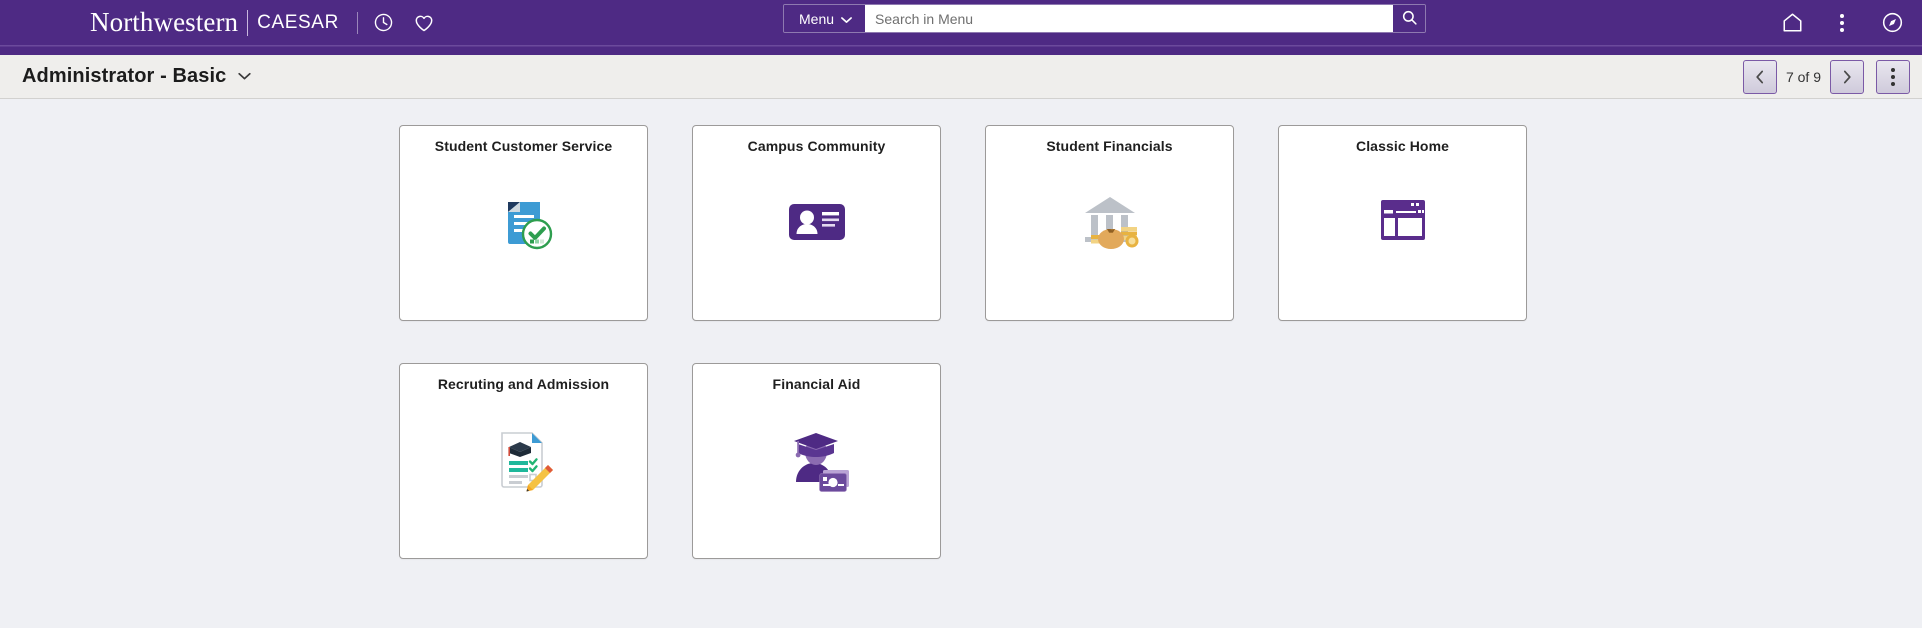 The width and height of the screenshot is (1922, 628). I want to click on tile-student-financials: Student Financials, so click(1109, 223).